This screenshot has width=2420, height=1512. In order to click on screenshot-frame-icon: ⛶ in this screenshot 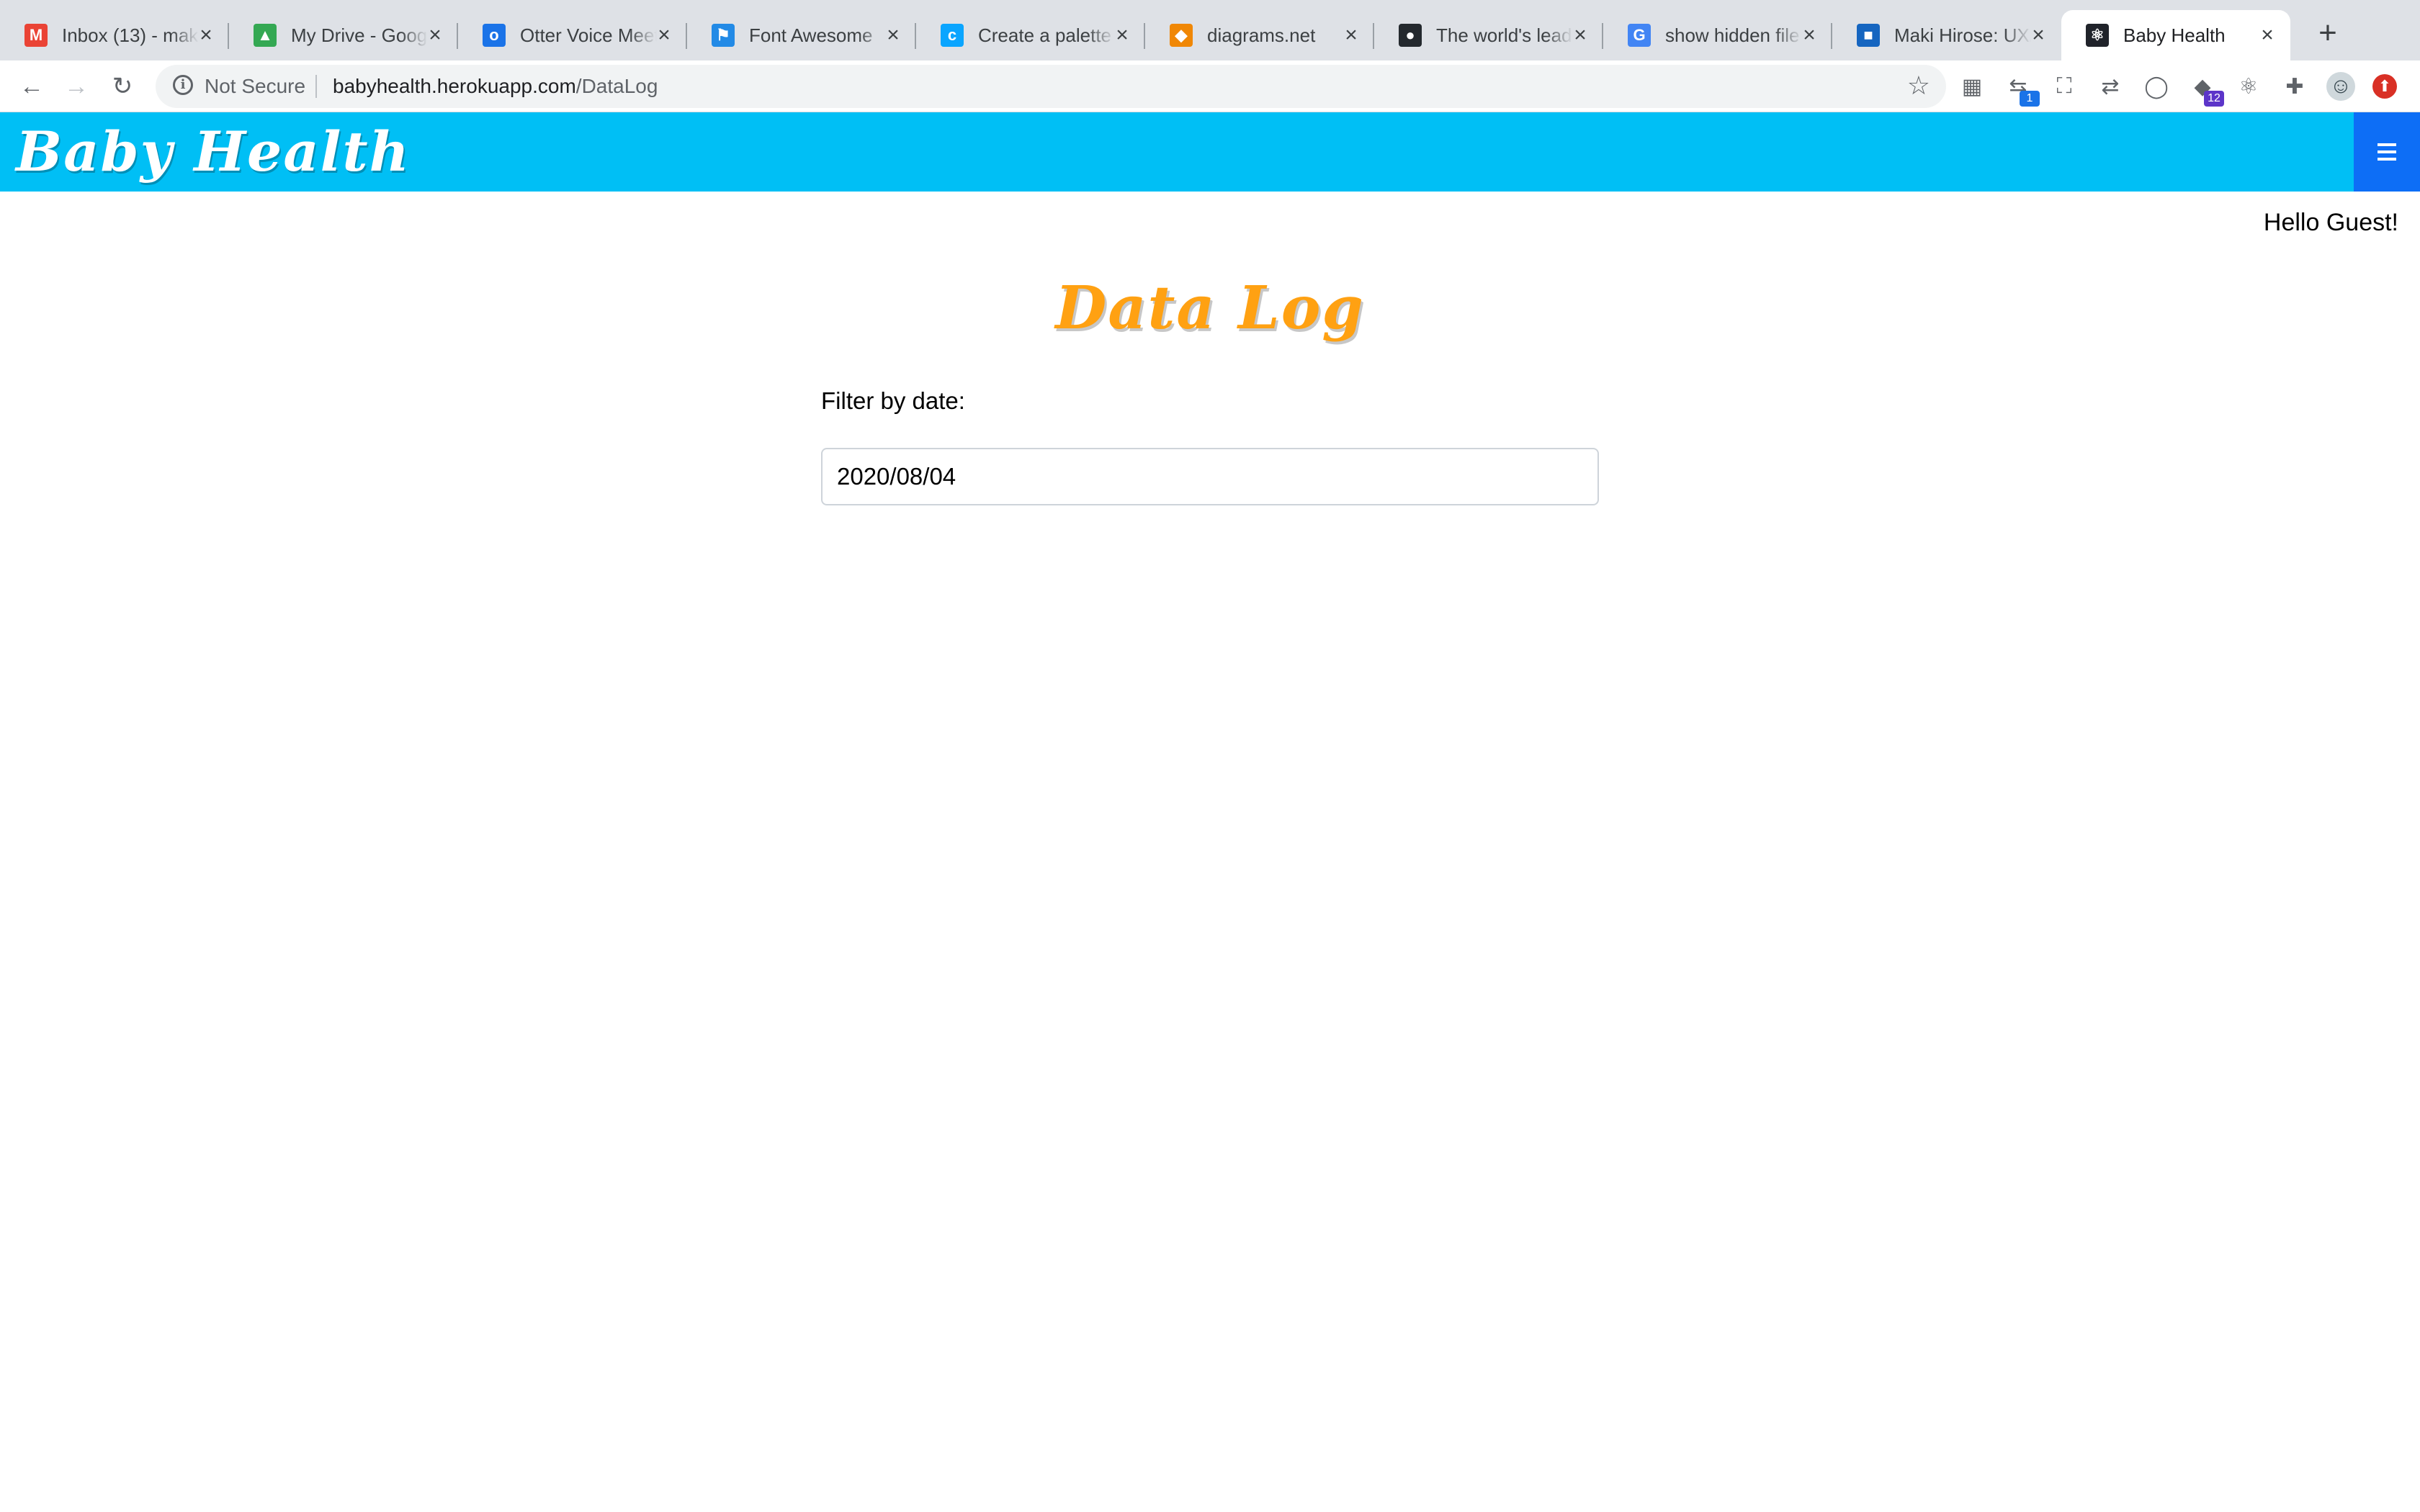, I will do `click(2064, 86)`.